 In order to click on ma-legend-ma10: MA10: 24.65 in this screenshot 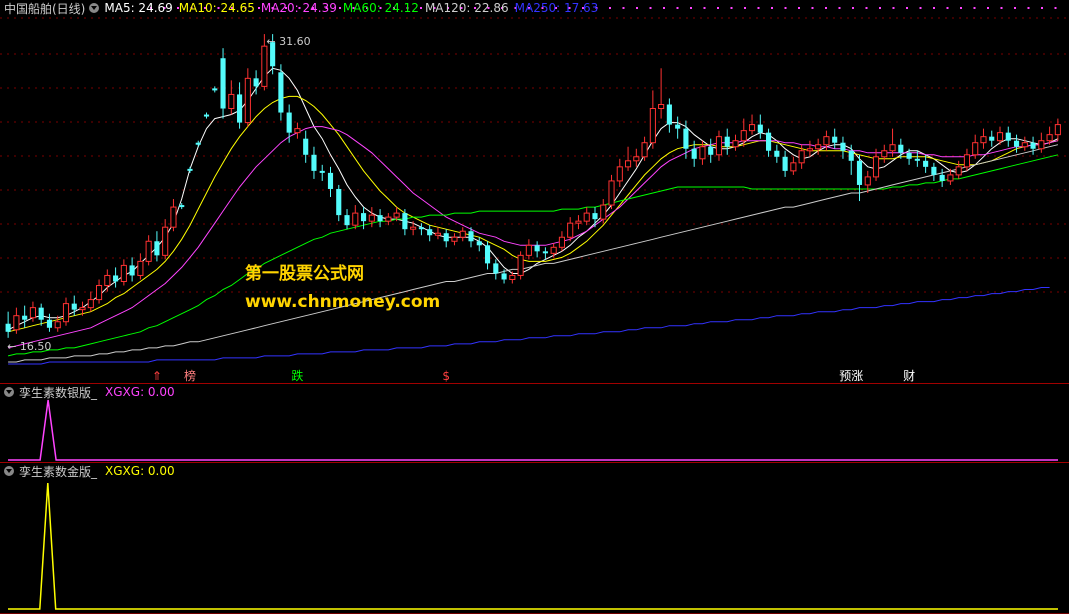, I will do `click(216, 8)`.